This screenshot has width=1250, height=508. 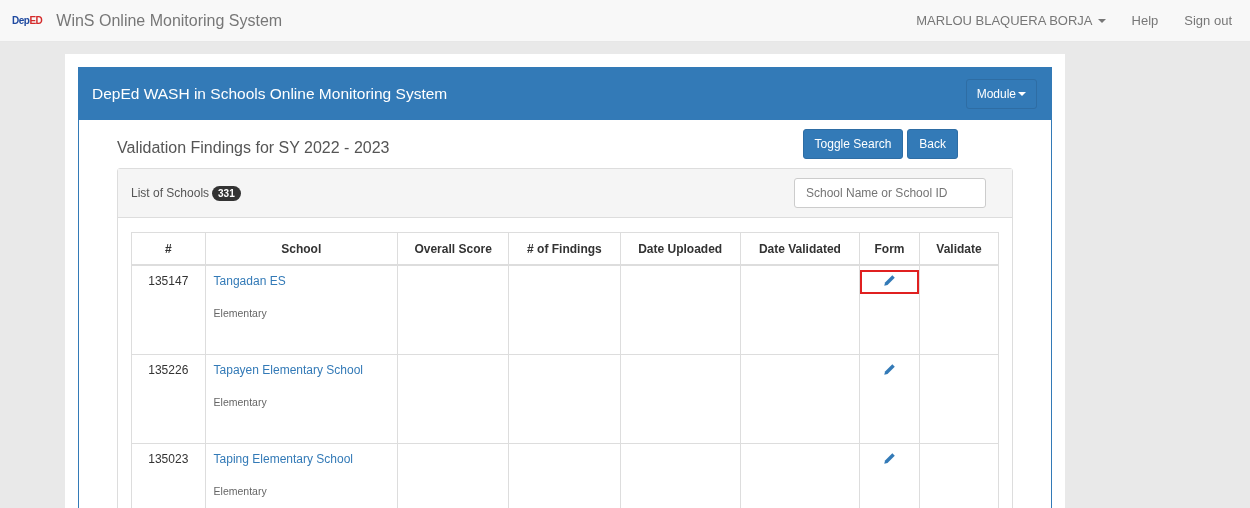 I want to click on user-menu: MARLOU BLAQUERA BORJA, so click(x=1011, y=20).